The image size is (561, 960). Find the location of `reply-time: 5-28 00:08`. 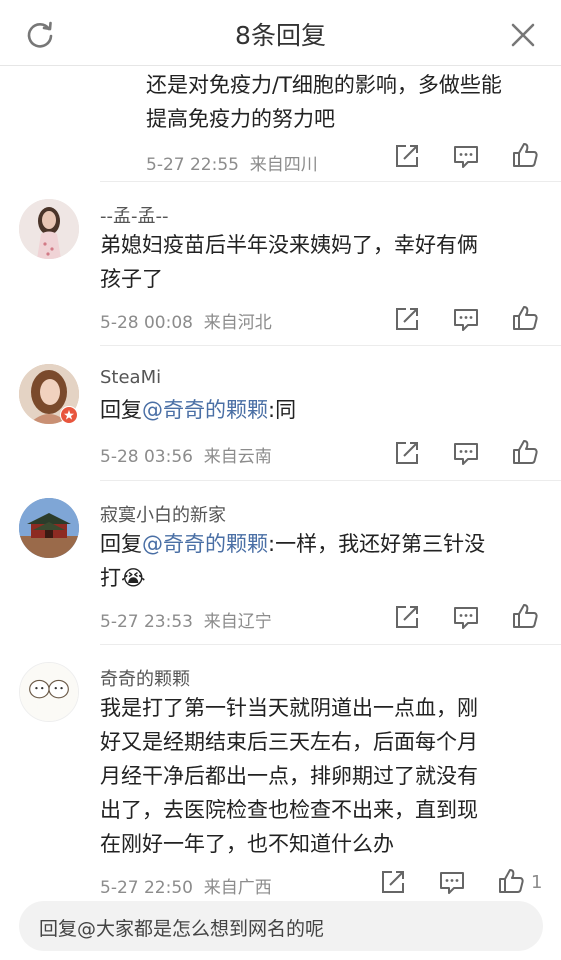

reply-time: 5-28 00:08 is located at coordinates (146, 323).